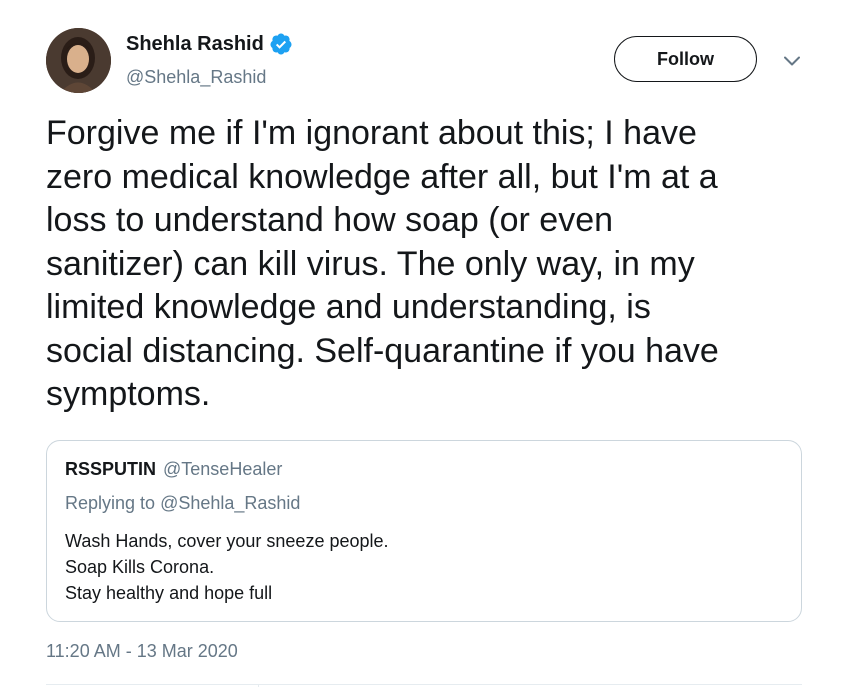  I want to click on quoted-author-name: RSSPUTIN, so click(111, 469).